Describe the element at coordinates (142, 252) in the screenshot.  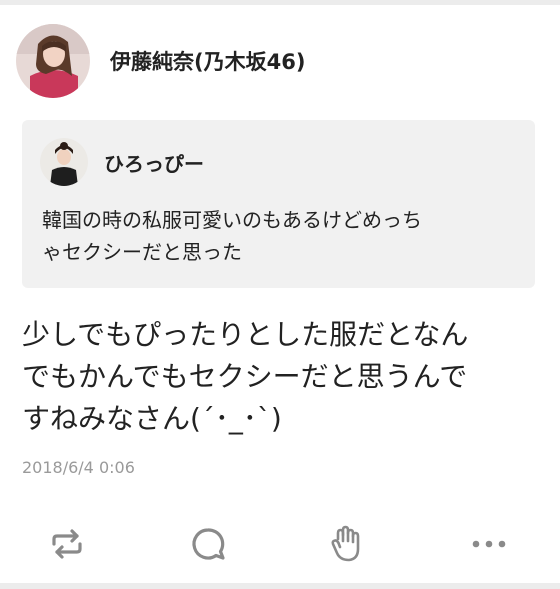
I see `quoted-text-line: ゃセクシーだと思った` at that location.